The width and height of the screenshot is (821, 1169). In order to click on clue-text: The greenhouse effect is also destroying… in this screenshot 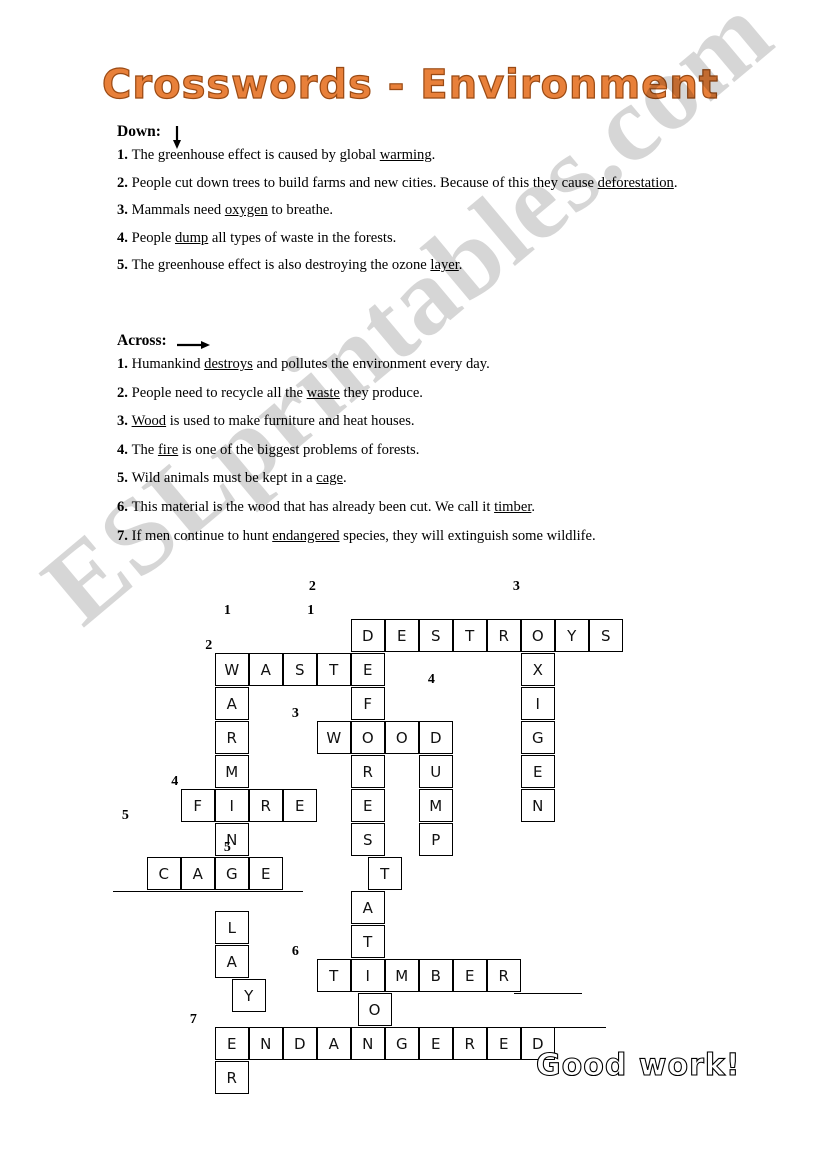, I will do `click(281, 265)`.